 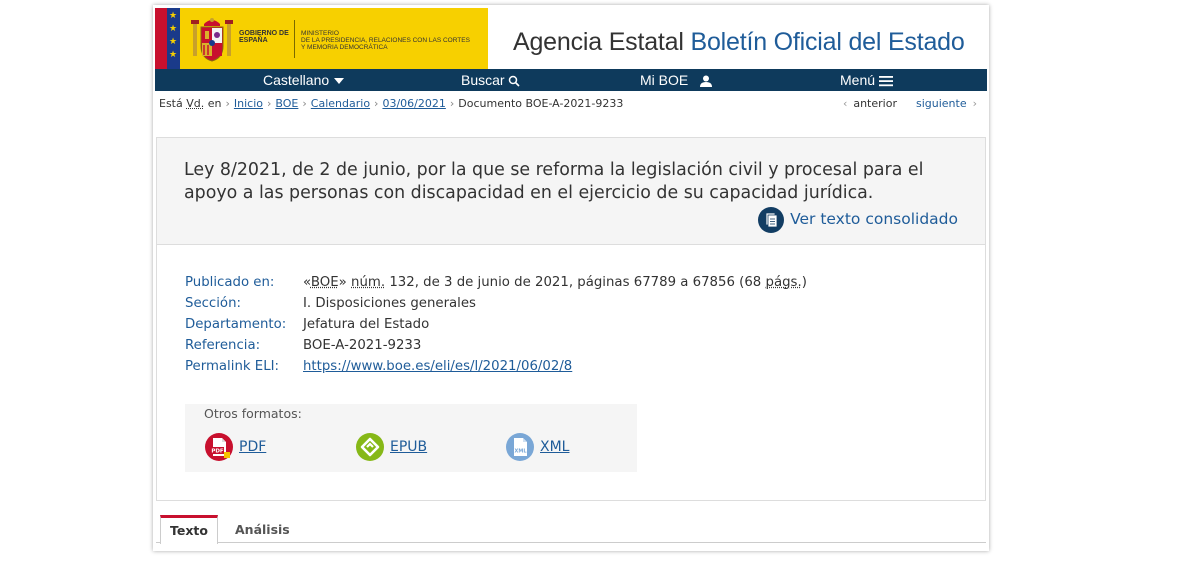 What do you see at coordinates (236, 324) in the screenshot?
I see `meta-department-label: Departamento:` at bounding box center [236, 324].